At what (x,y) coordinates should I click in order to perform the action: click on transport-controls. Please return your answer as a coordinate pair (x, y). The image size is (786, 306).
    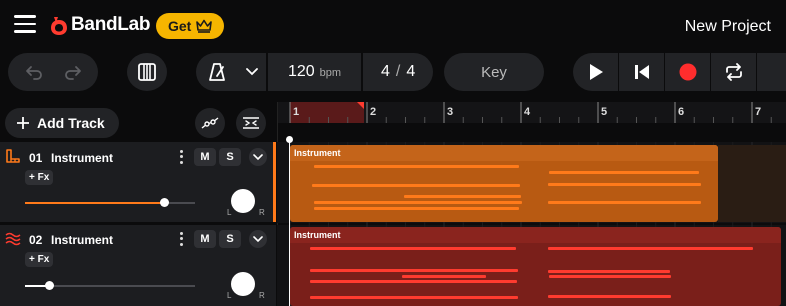
    Looking at the image, I should click on (679, 72).